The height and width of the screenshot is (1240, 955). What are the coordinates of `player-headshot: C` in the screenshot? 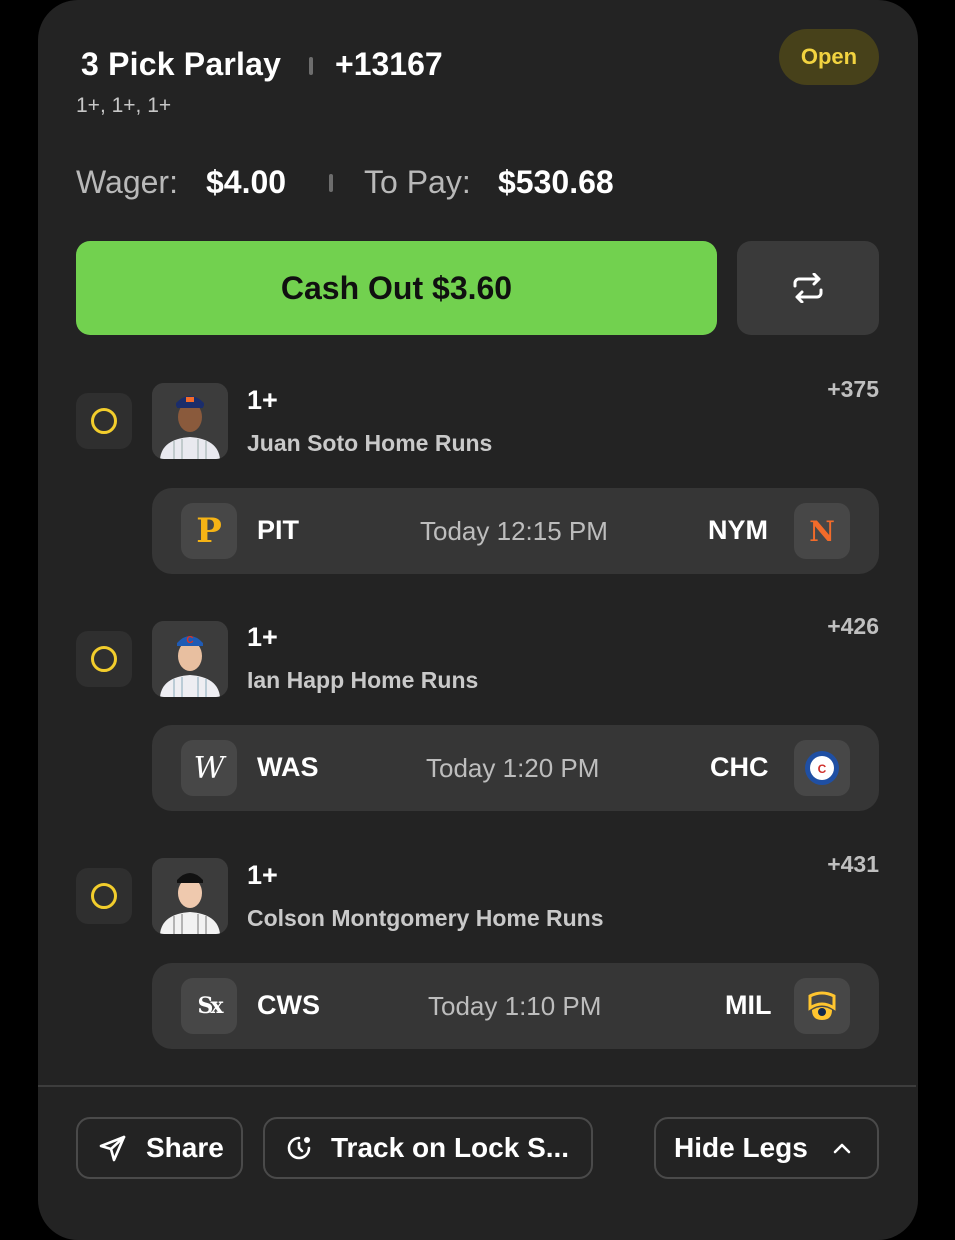 It's located at (190, 659).